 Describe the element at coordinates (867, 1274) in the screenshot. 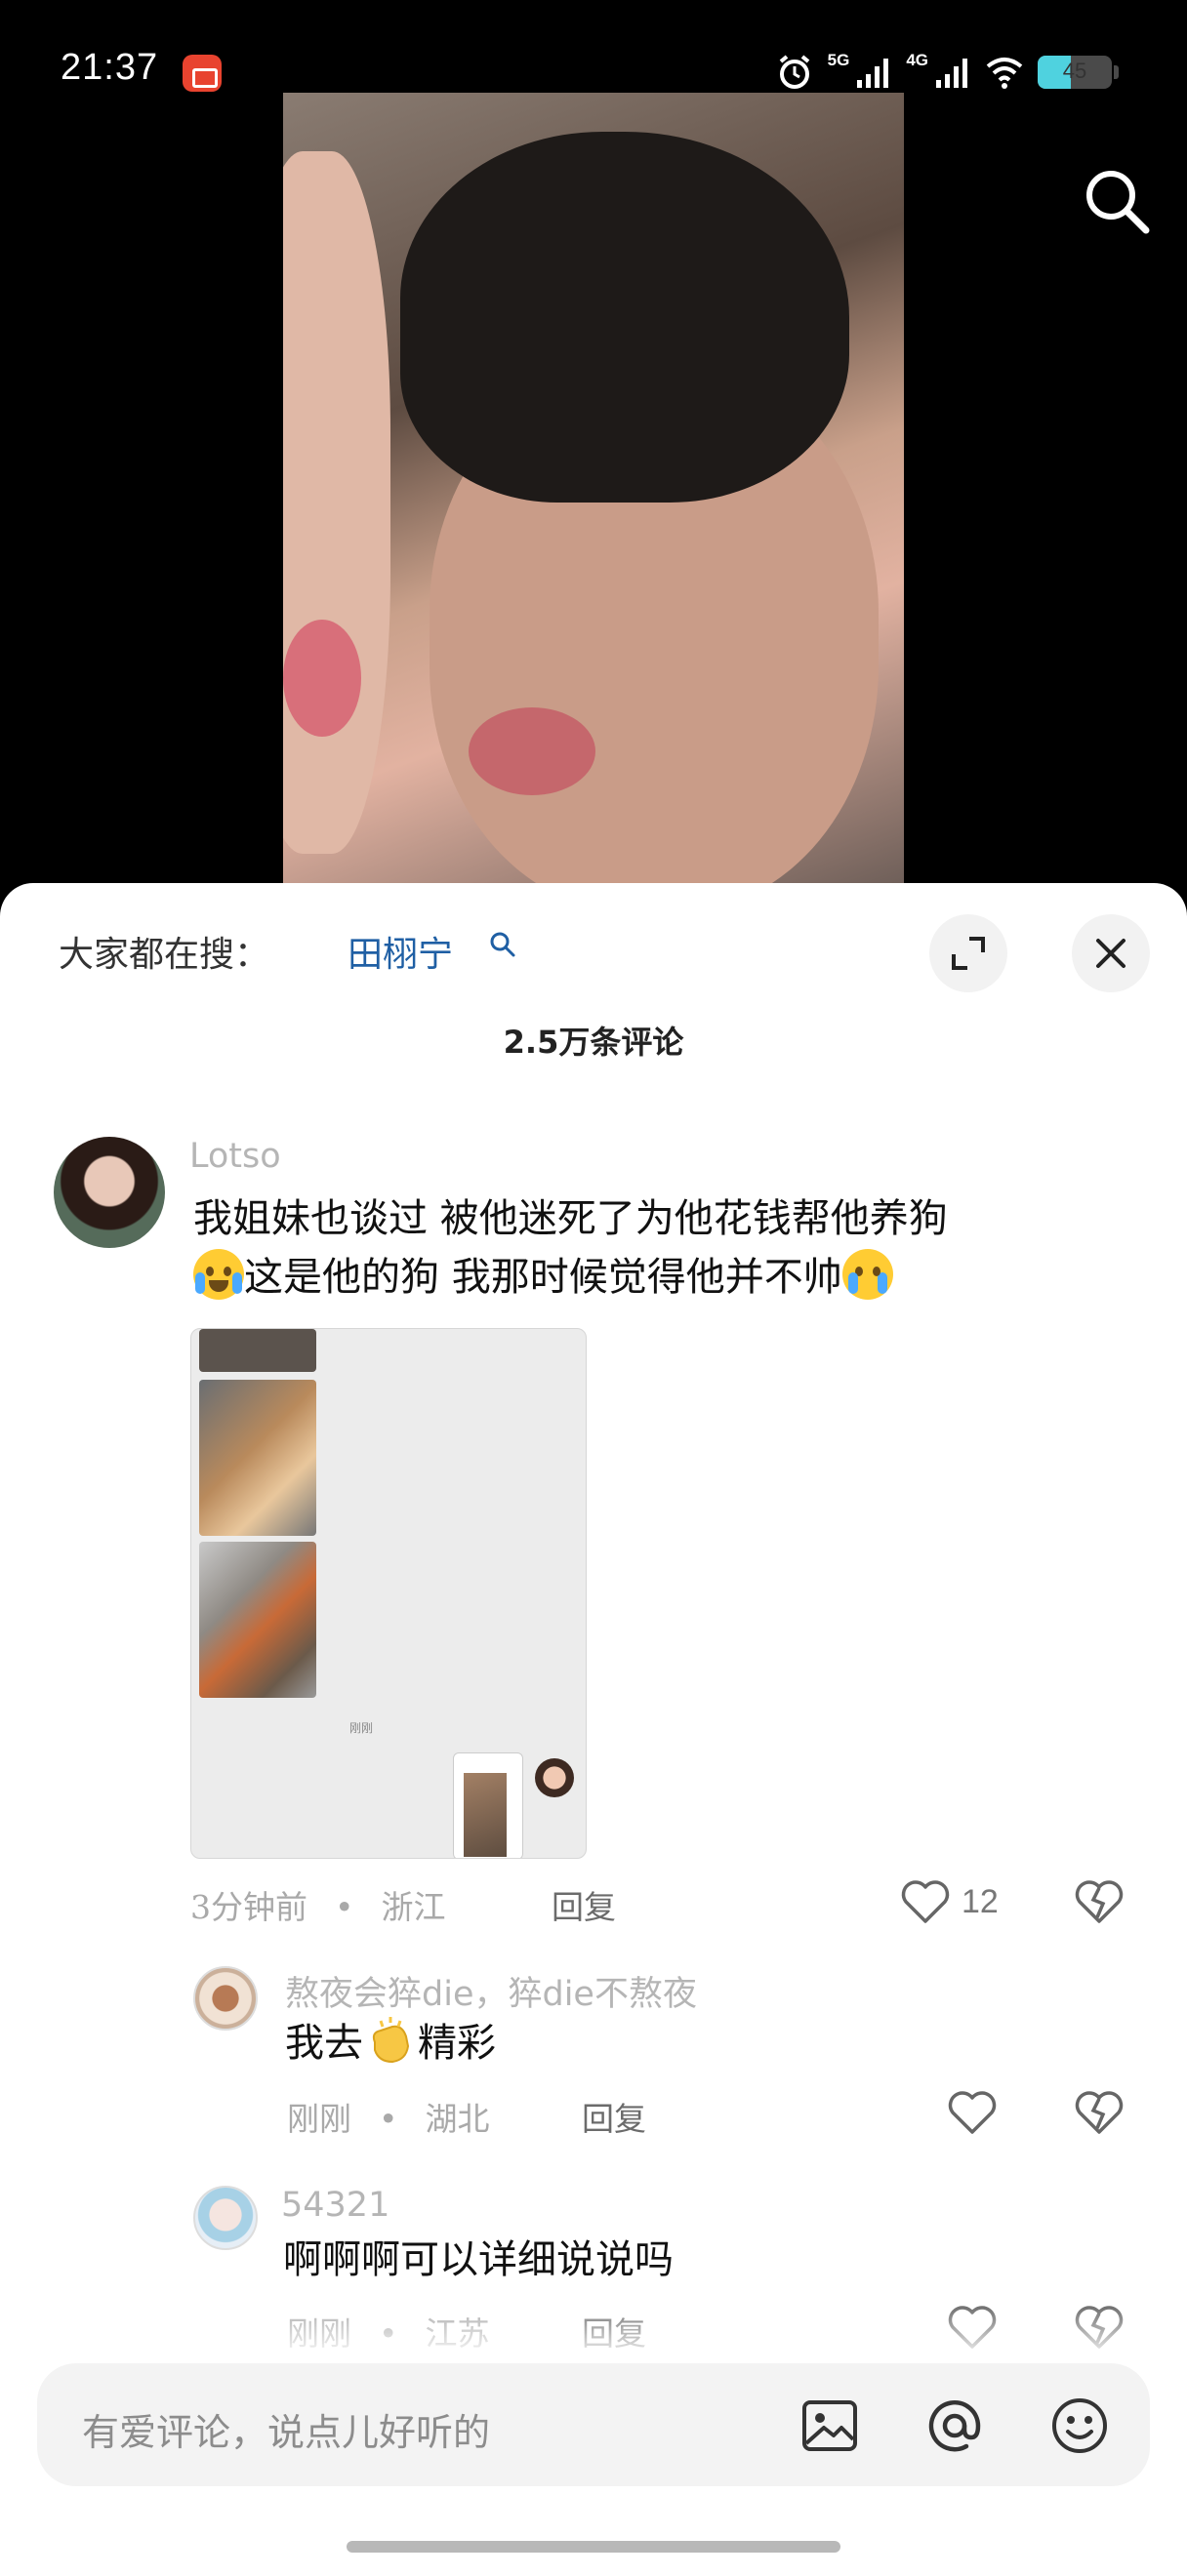

I see `crying-emoji` at that location.